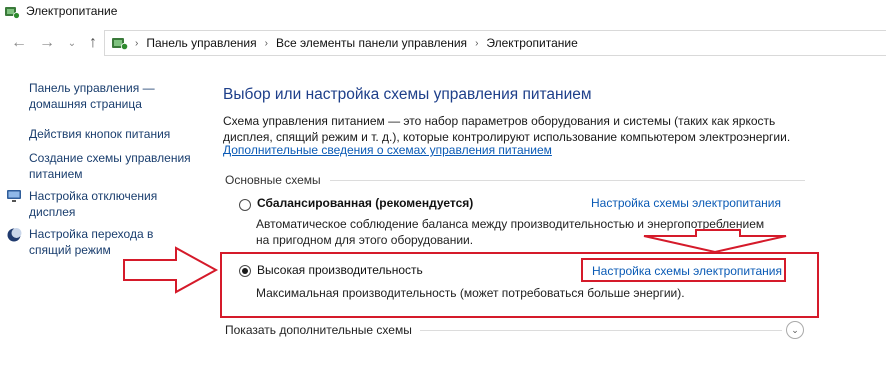 The width and height of the screenshot is (886, 380). I want to click on display-icon, so click(14, 196).